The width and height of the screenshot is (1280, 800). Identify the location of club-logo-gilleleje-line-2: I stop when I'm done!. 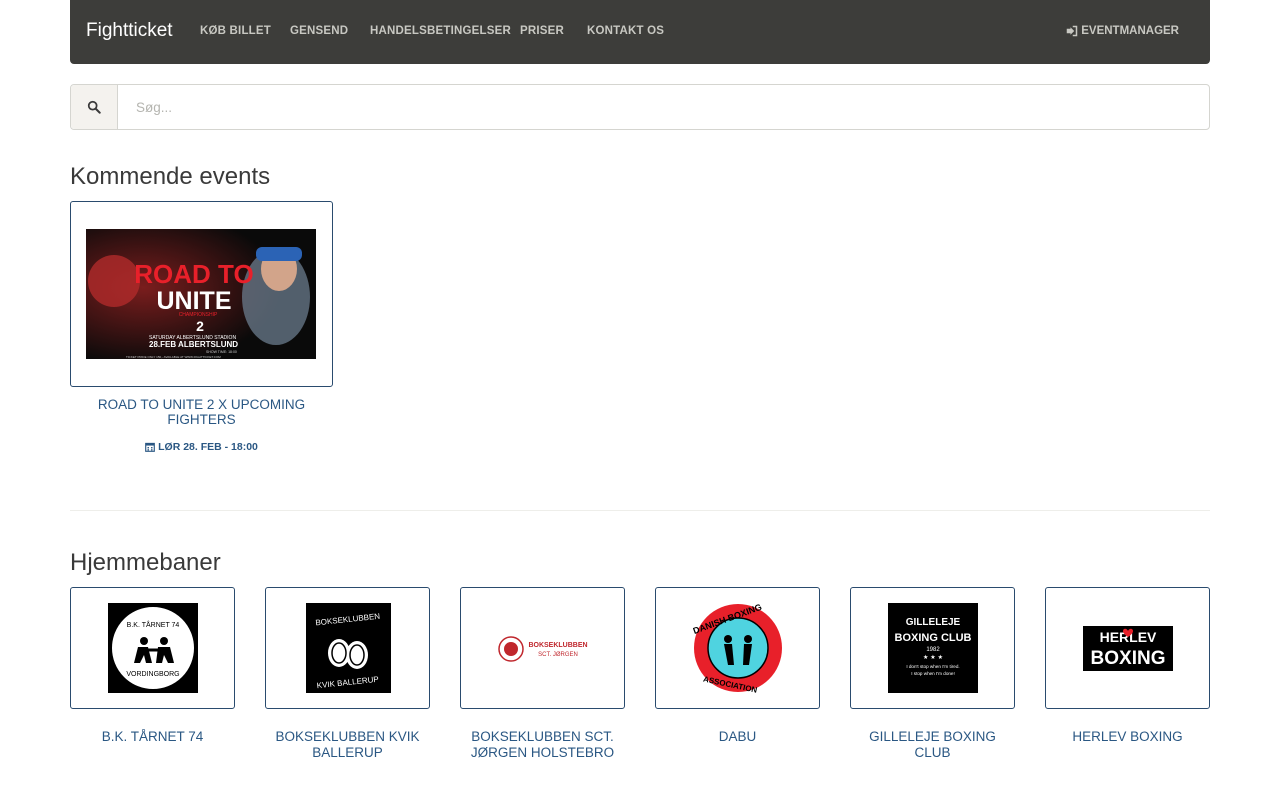
(933, 673).